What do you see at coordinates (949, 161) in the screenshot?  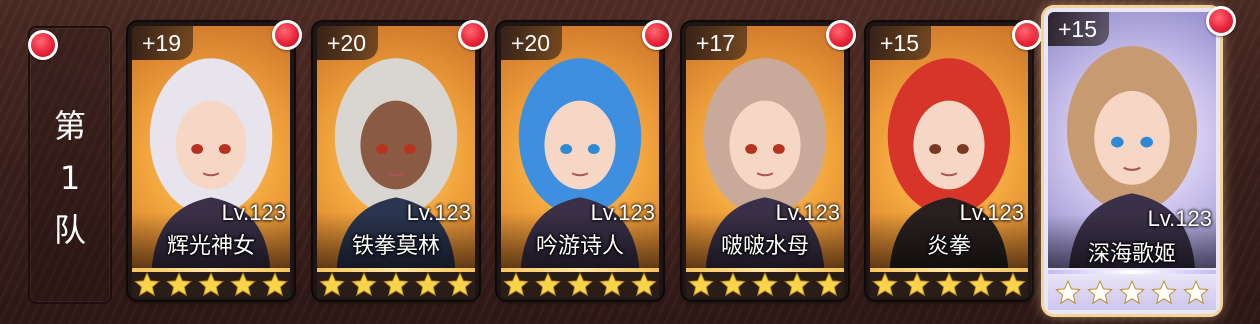 I see `hero-card: +15 Lv.123 炎拳` at bounding box center [949, 161].